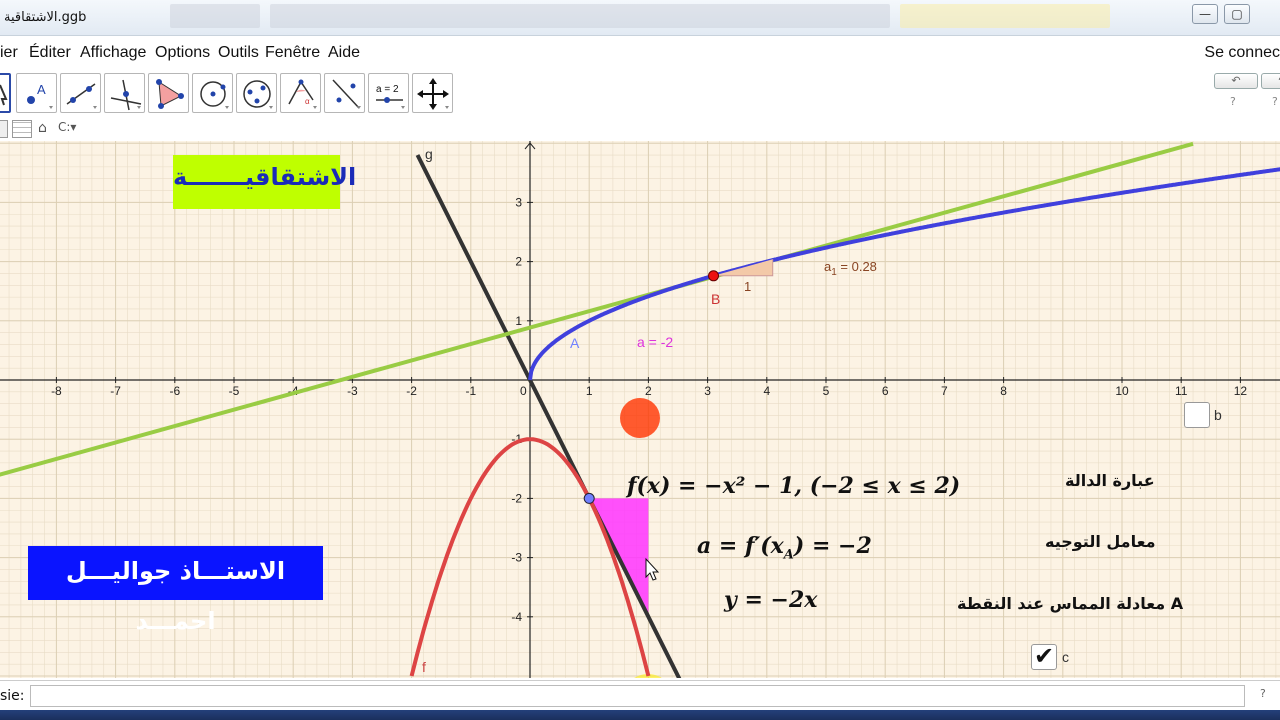  What do you see at coordinates (1100, 541) in the screenshot?
I see `slope-label: معامل التوجيه` at bounding box center [1100, 541].